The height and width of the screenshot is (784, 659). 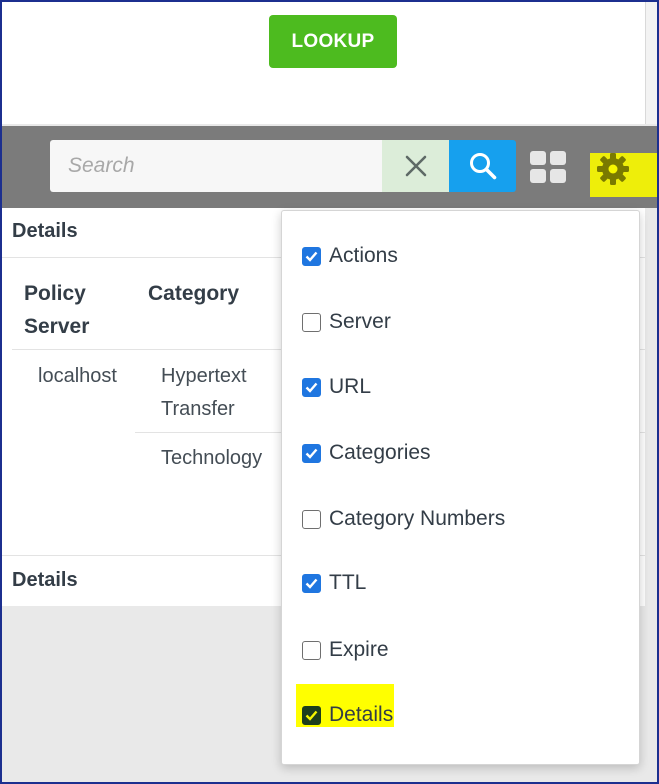 I want to click on column-header-policy-server: Policy Server, so click(x=79, y=310).